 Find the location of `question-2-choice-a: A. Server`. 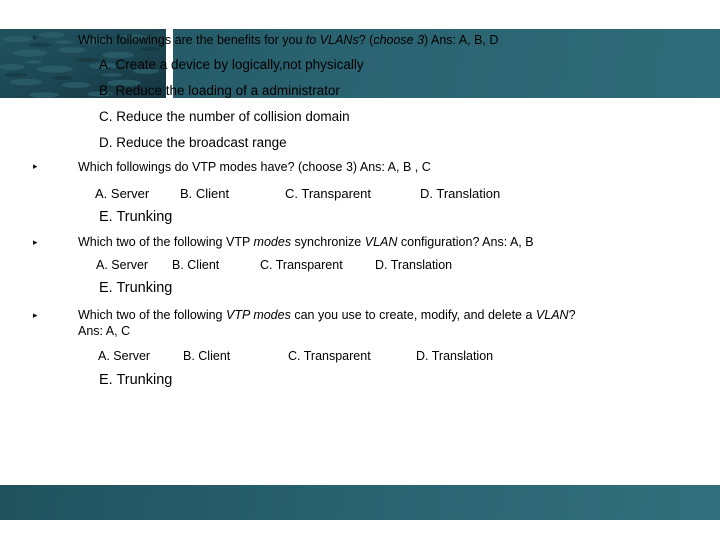

question-2-choice-a: A. Server is located at coordinates (122, 193).